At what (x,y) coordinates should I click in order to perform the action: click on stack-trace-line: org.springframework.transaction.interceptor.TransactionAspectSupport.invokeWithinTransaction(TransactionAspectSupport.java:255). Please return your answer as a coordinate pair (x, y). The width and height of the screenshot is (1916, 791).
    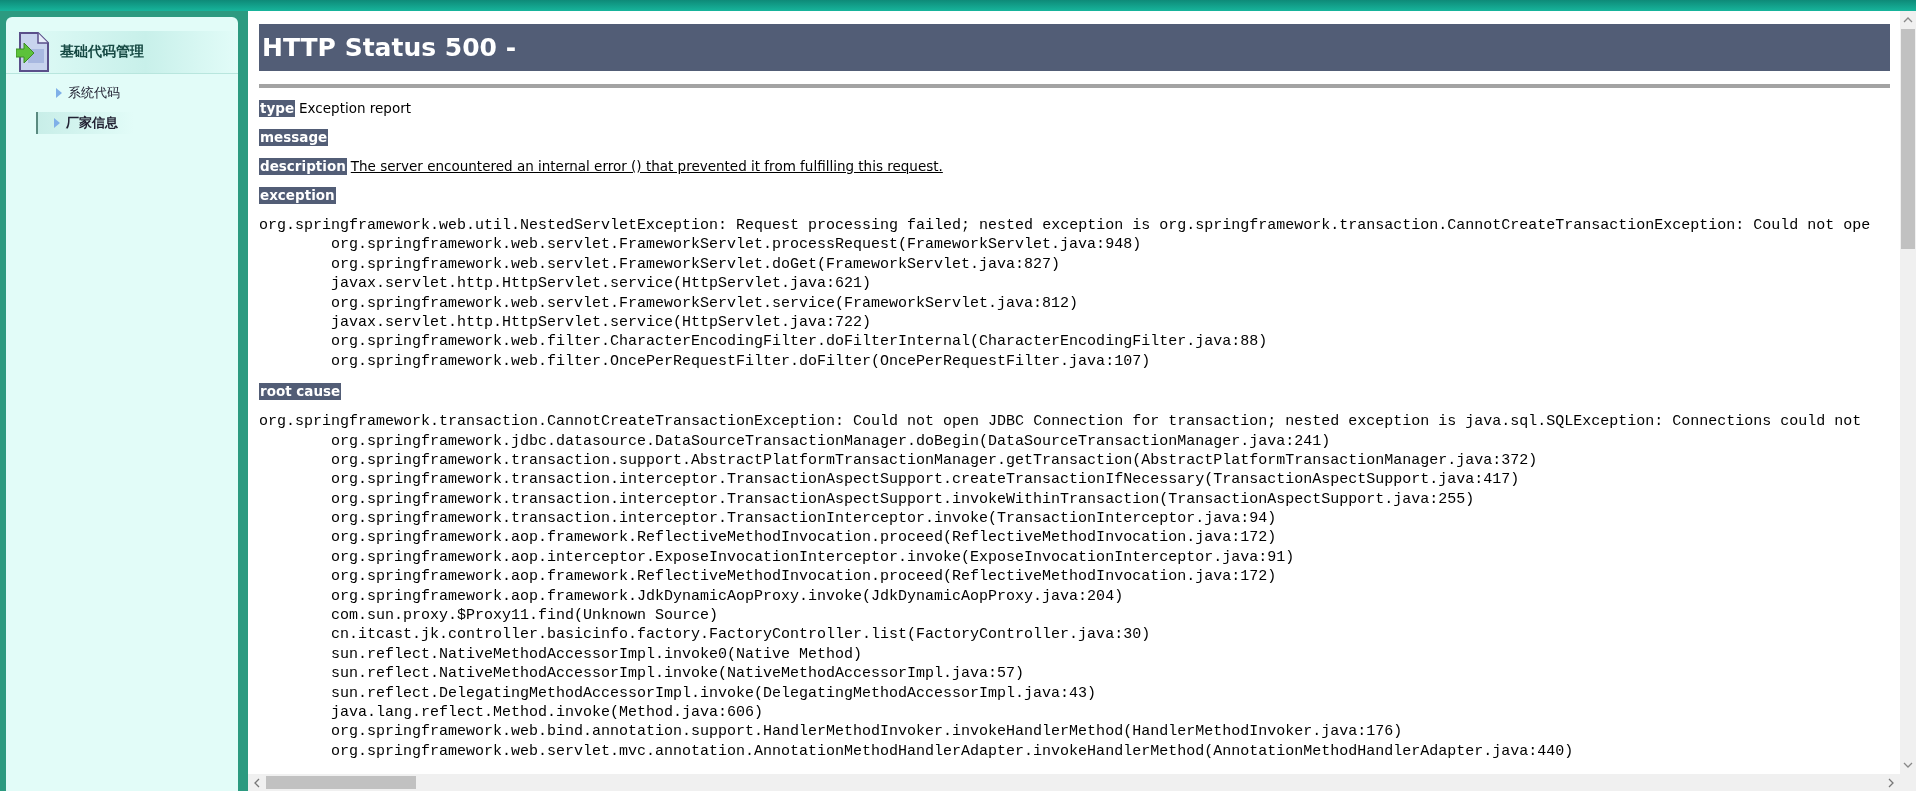
    Looking at the image, I should click on (902, 499).